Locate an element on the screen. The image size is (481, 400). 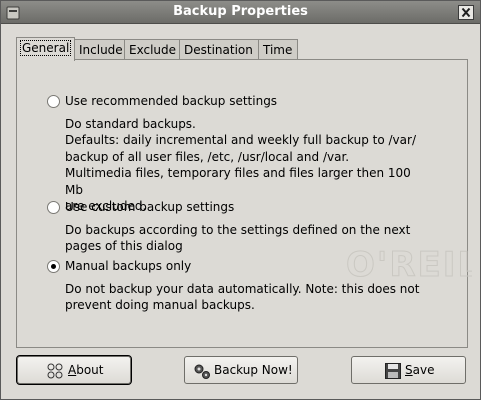
about-button-label: About is located at coordinates (86, 370).